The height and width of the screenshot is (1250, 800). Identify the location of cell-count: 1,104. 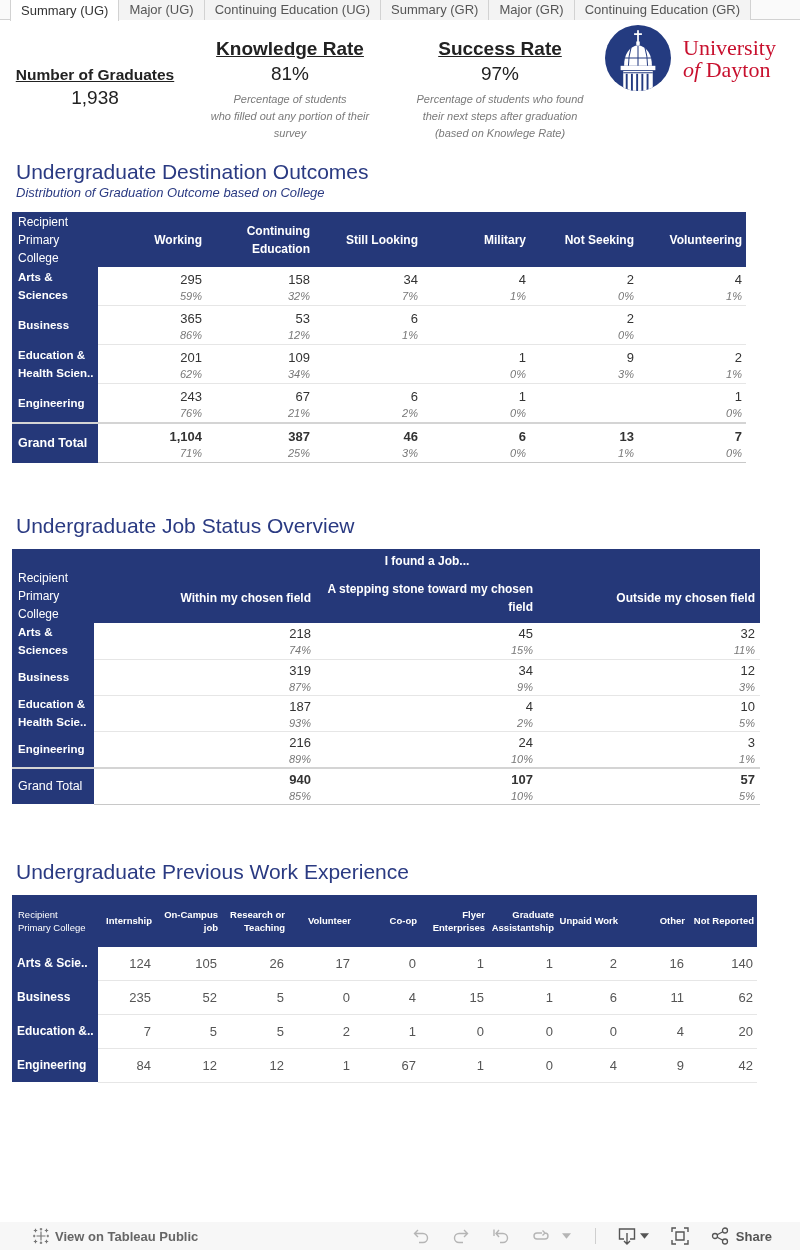
(185, 436).